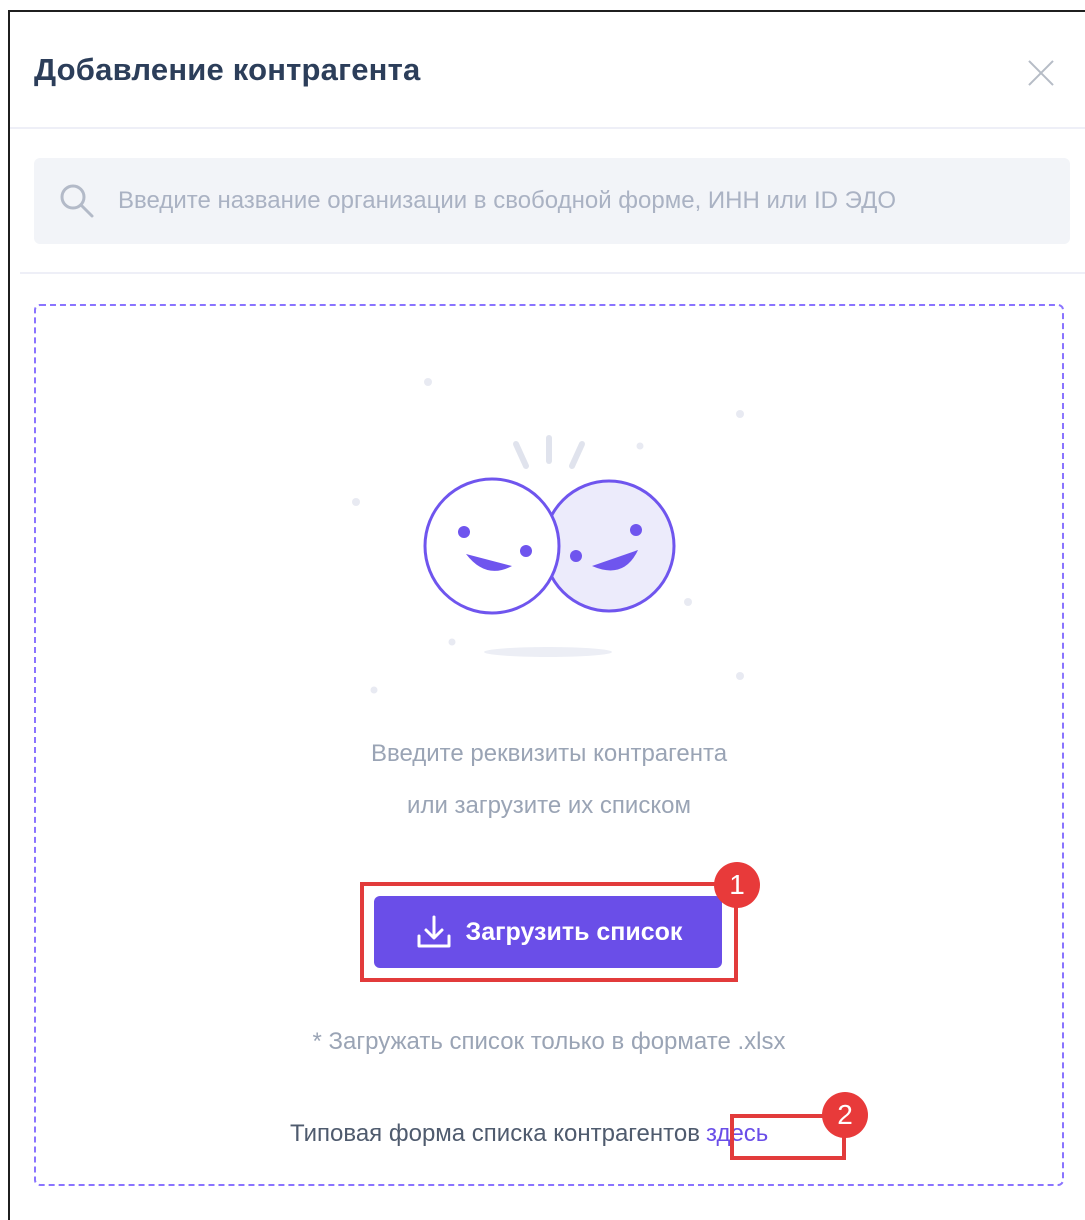 The image size is (1085, 1220). What do you see at coordinates (578, 201) in the screenshot?
I see `search-input` at bounding box center [578, 201].